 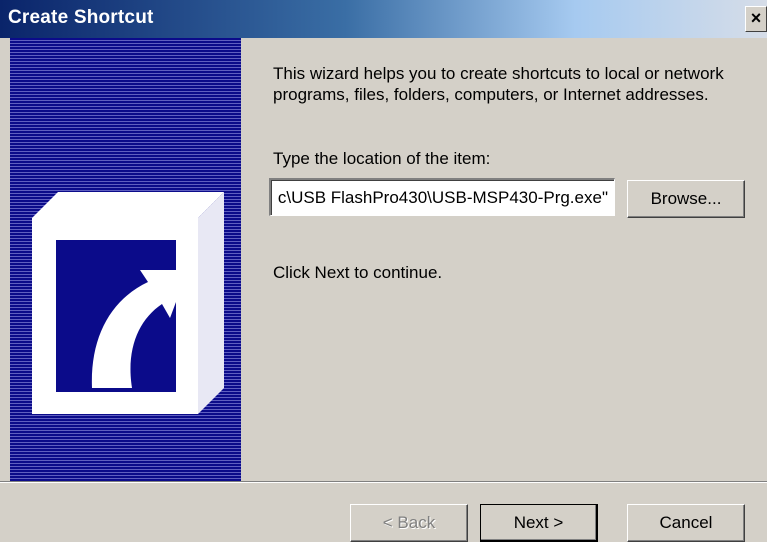 What do you see at coordinates (442, 197) in the screenshot?
I see `location-input` at bounding box center [442, 197].